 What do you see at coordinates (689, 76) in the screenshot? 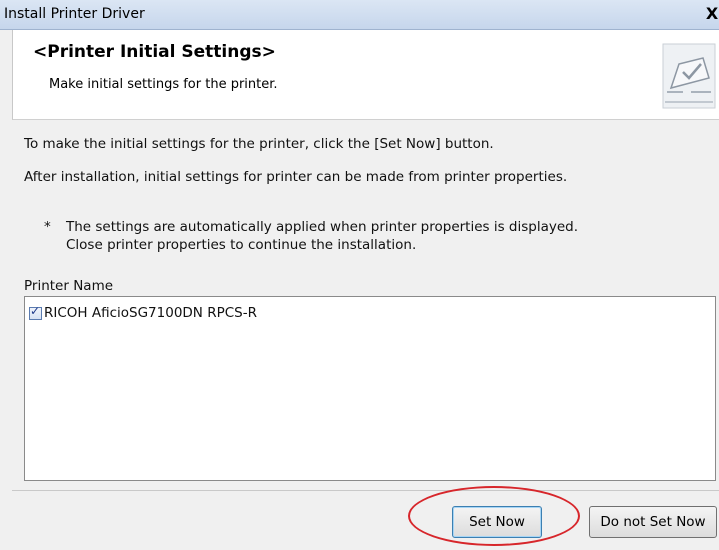
I see `printer-settings-icon` at bounding box center [689, 76].